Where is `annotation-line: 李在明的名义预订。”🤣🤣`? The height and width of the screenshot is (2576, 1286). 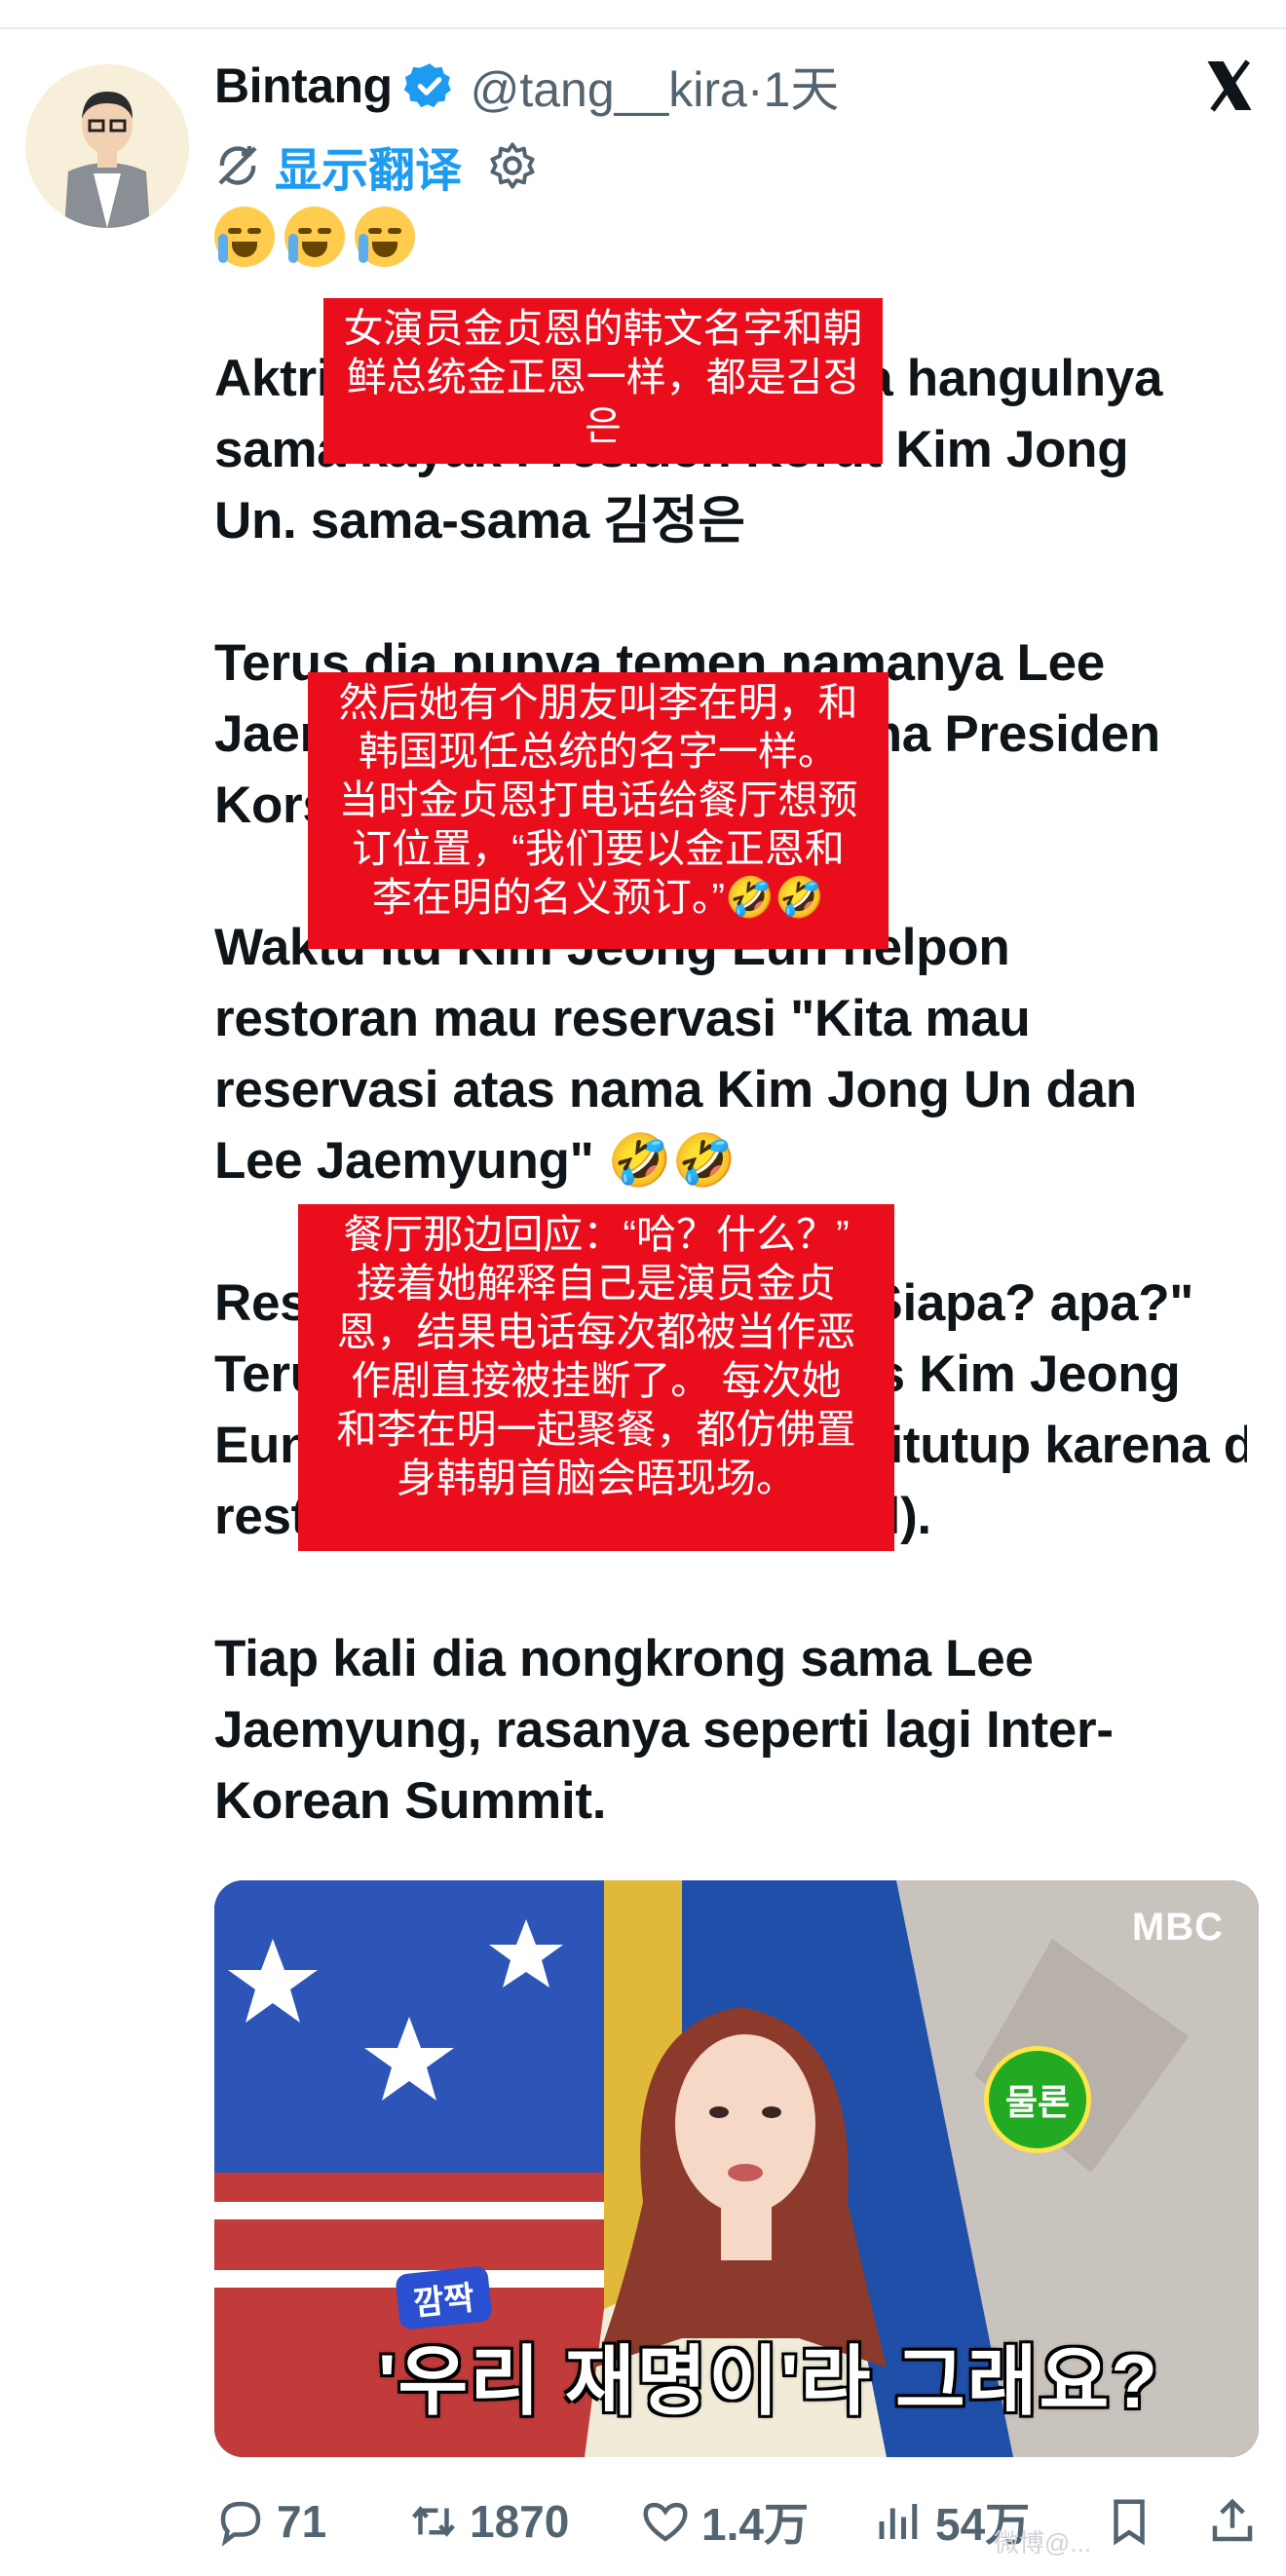 annotation-line: 李在明的名义预订。”🤣🤣 is located at coordinates (598, 897).